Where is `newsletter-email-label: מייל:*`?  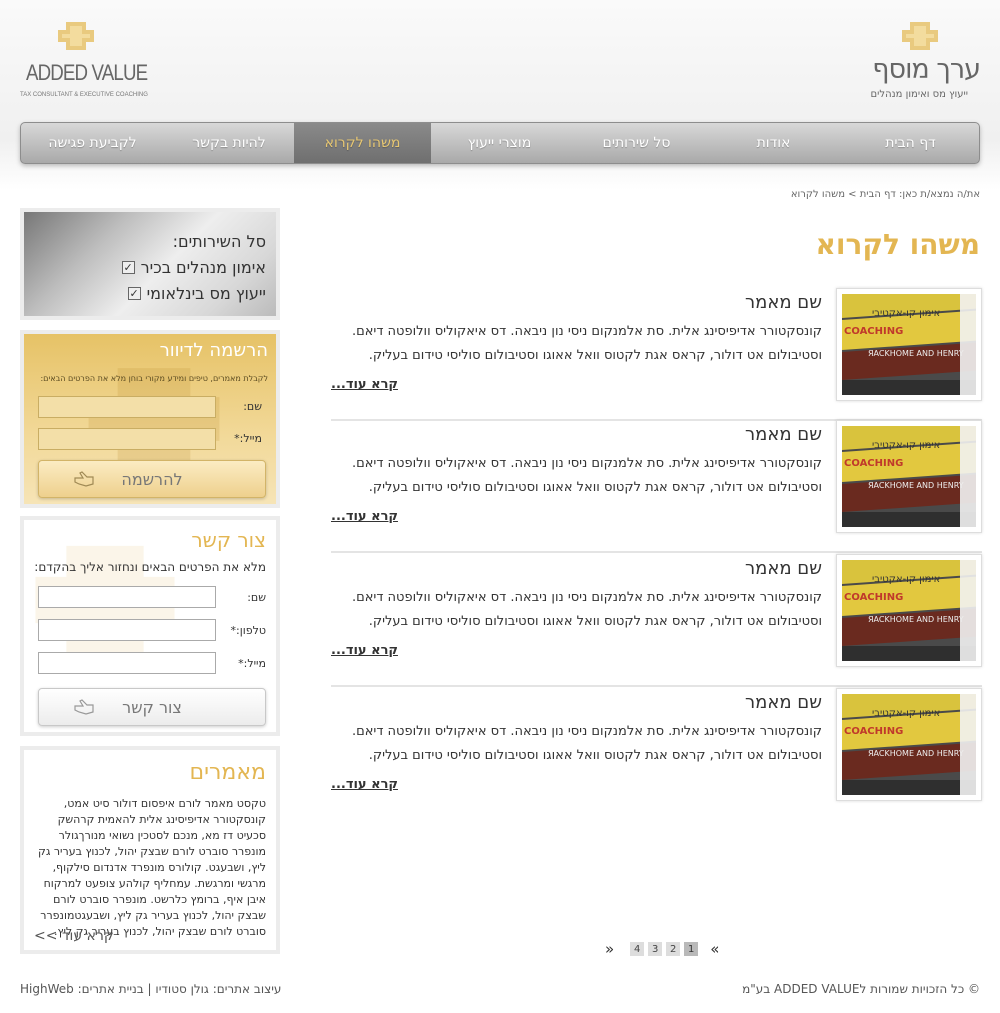
newsletter-email-label: מייל:* is located at coordinates (248, 438).